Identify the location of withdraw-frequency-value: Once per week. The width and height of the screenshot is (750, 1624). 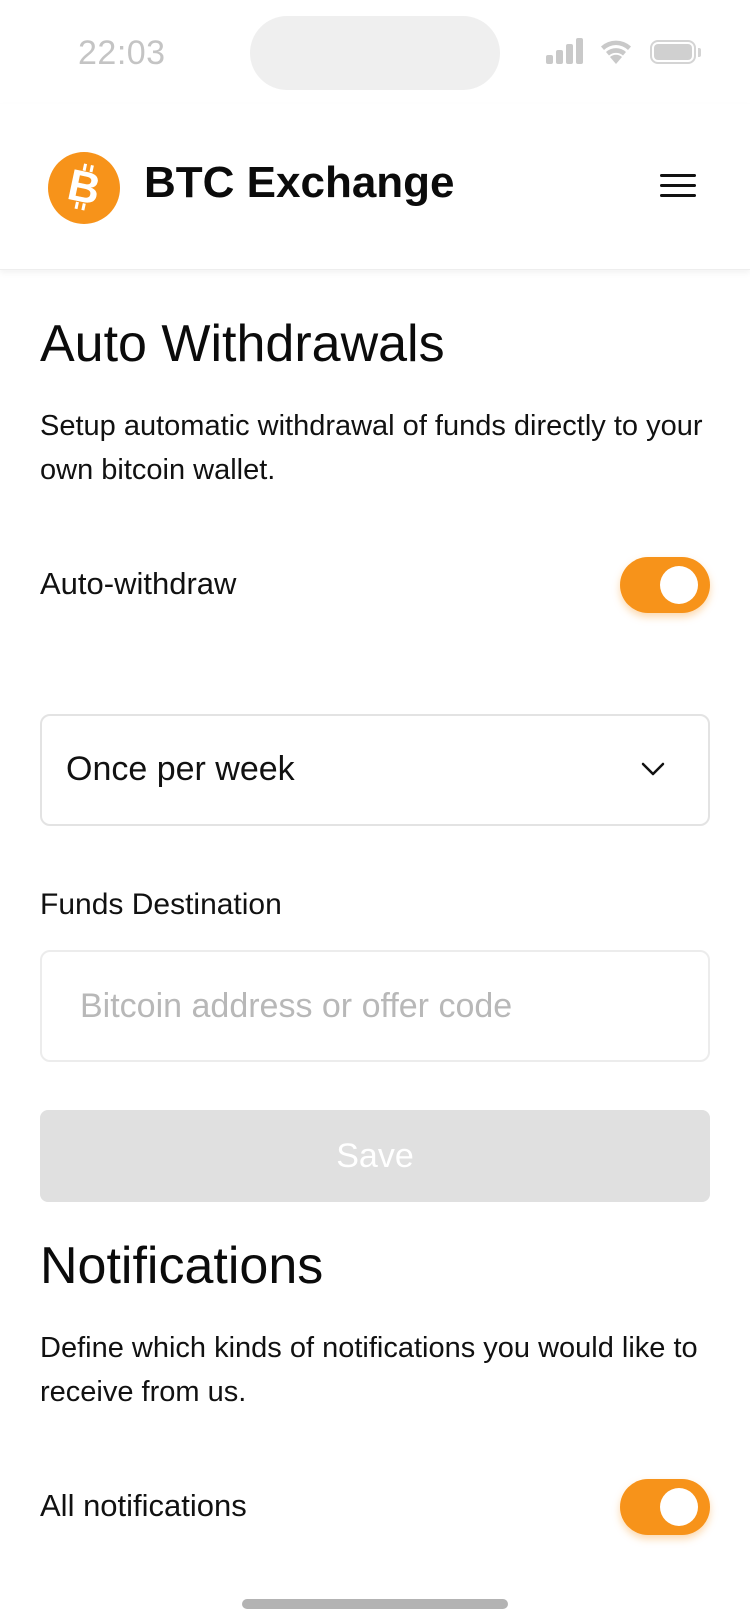
(180, 769).